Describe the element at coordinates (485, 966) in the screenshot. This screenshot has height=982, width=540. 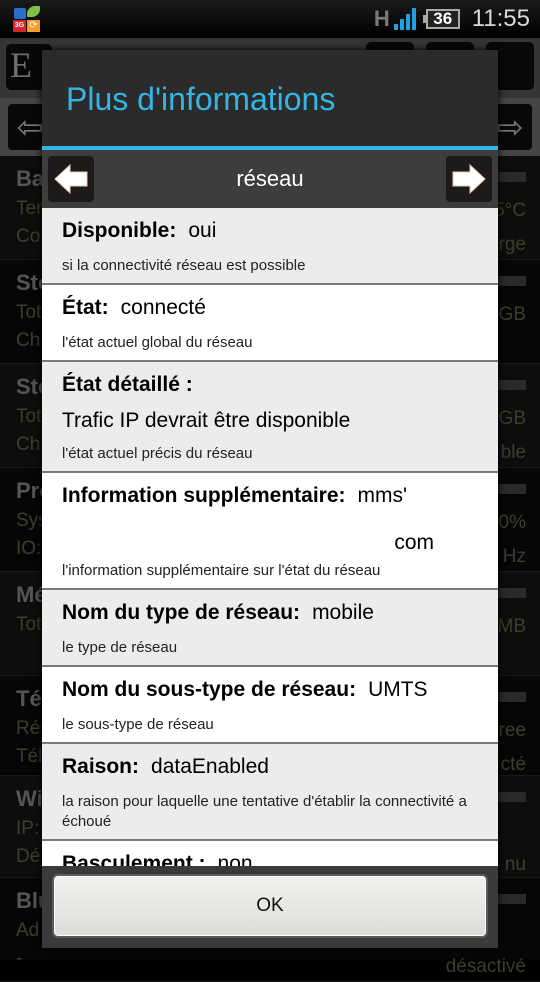
I see `section-value: désactivé` at that location.